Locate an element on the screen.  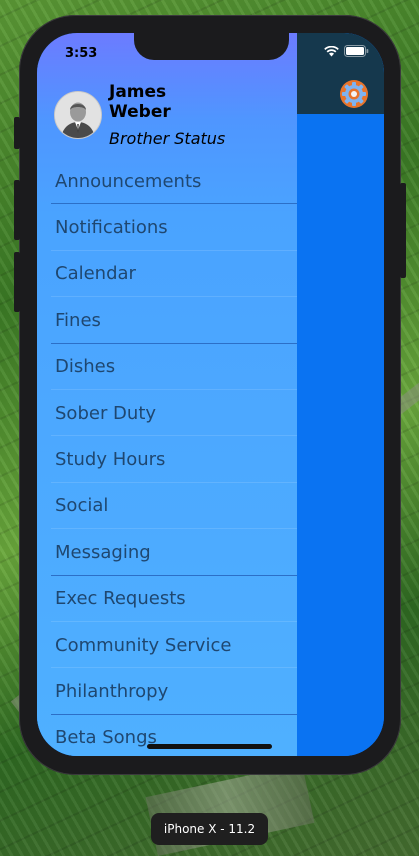
status-icons is located at coordinates (346, 51).